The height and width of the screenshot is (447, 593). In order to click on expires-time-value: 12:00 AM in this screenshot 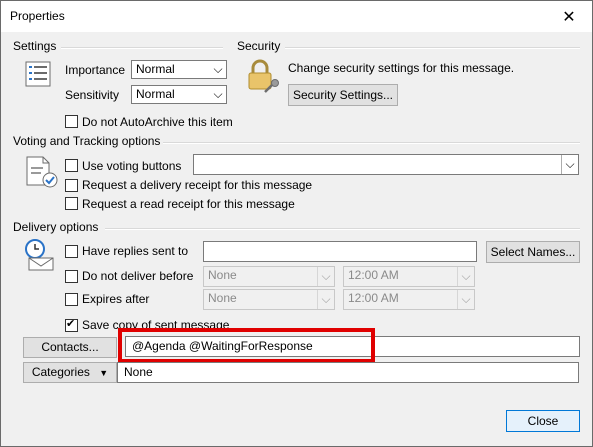, I will do `click(373, 298)`.